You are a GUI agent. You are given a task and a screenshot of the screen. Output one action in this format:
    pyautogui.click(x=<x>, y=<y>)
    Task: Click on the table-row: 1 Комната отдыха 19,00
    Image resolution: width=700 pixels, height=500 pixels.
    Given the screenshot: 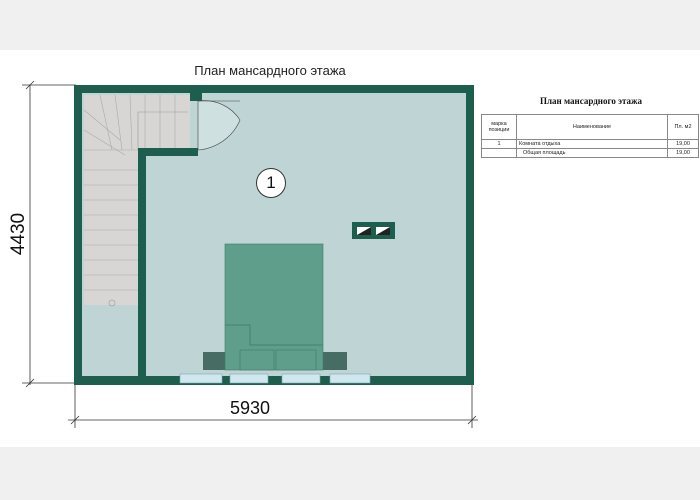 What is the action you would take?
    pyautogui.click(x=590, y=144)
    